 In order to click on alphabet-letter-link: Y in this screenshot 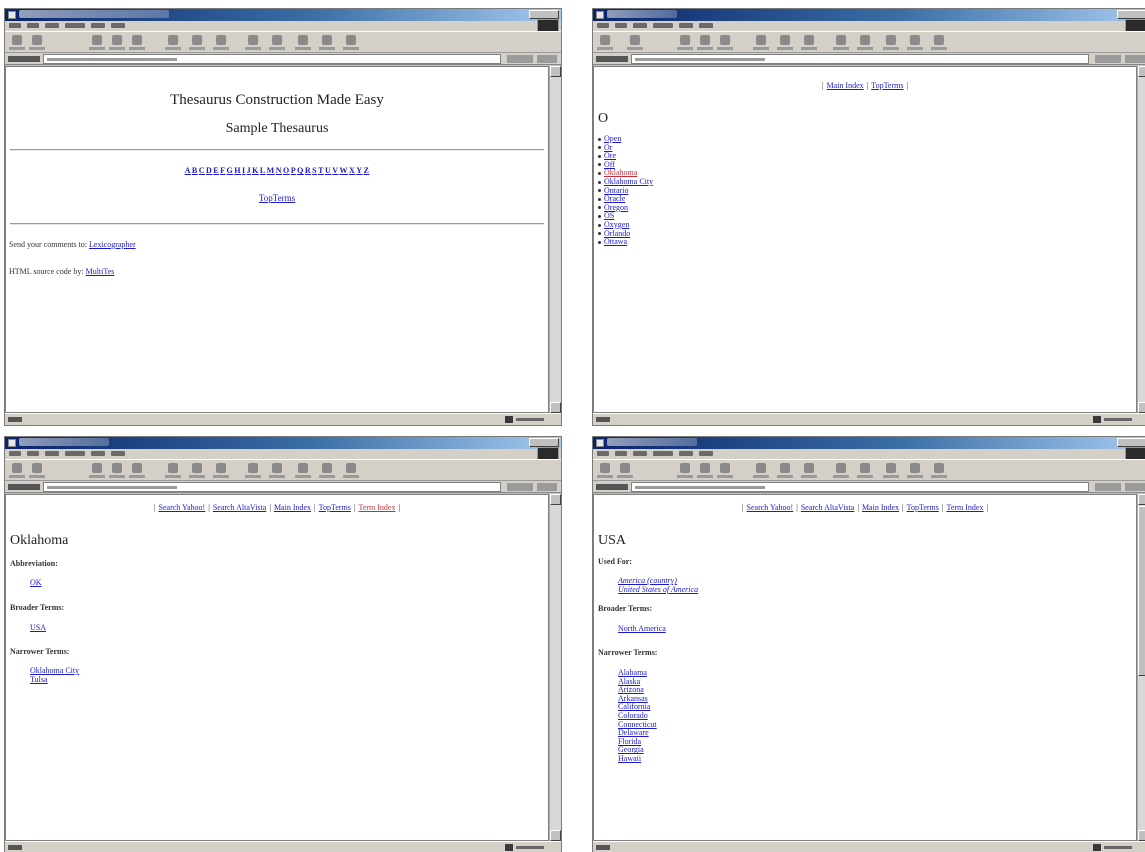, I will do `click(359, 170)`.